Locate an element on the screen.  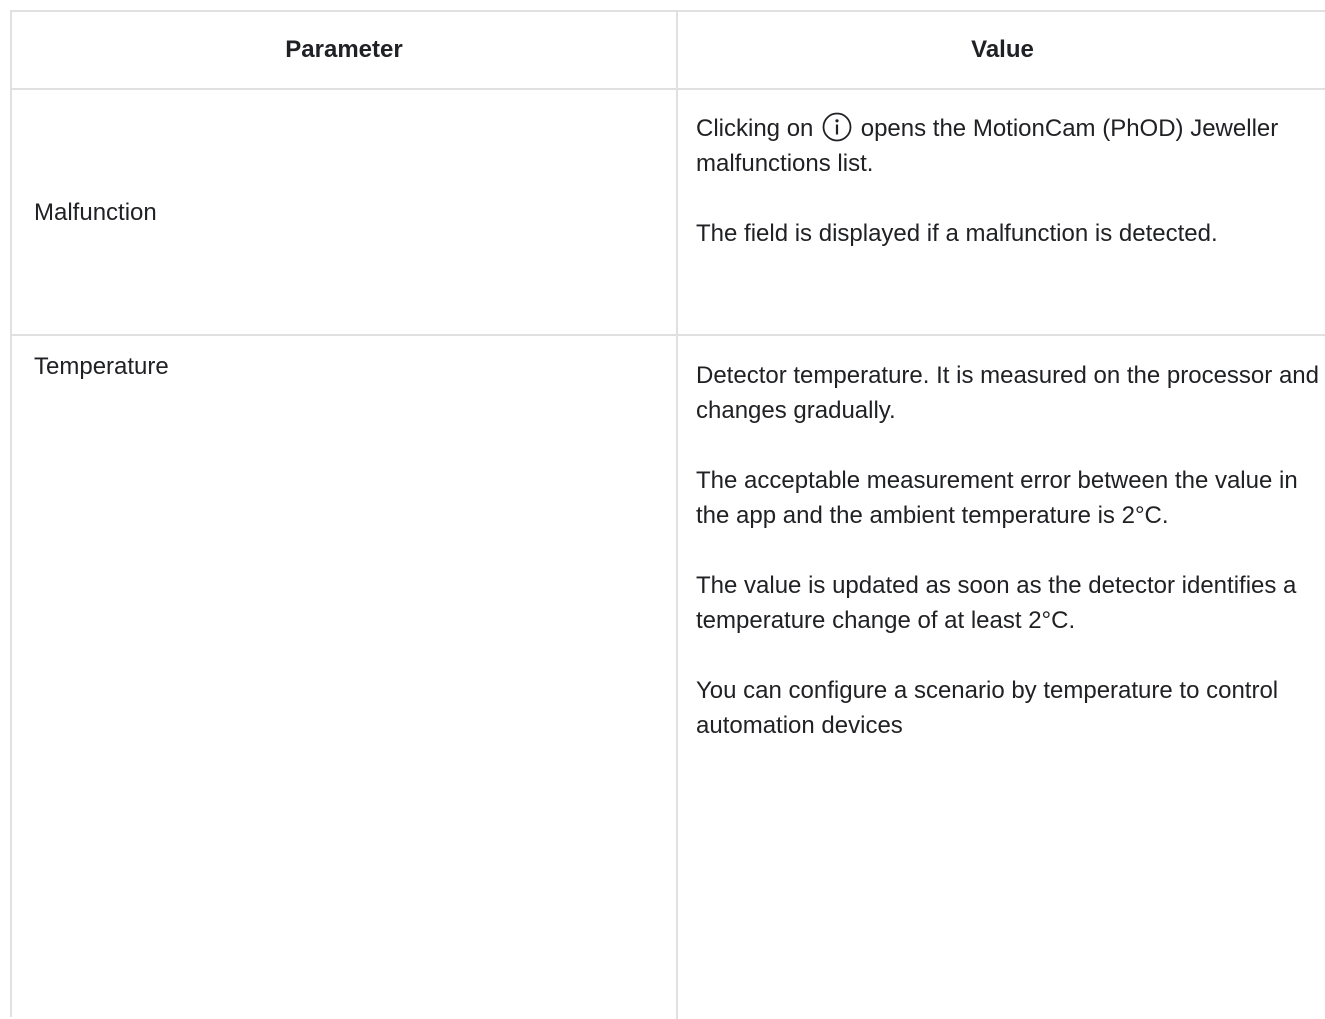
header-divider is located at coordinates (668, 89).